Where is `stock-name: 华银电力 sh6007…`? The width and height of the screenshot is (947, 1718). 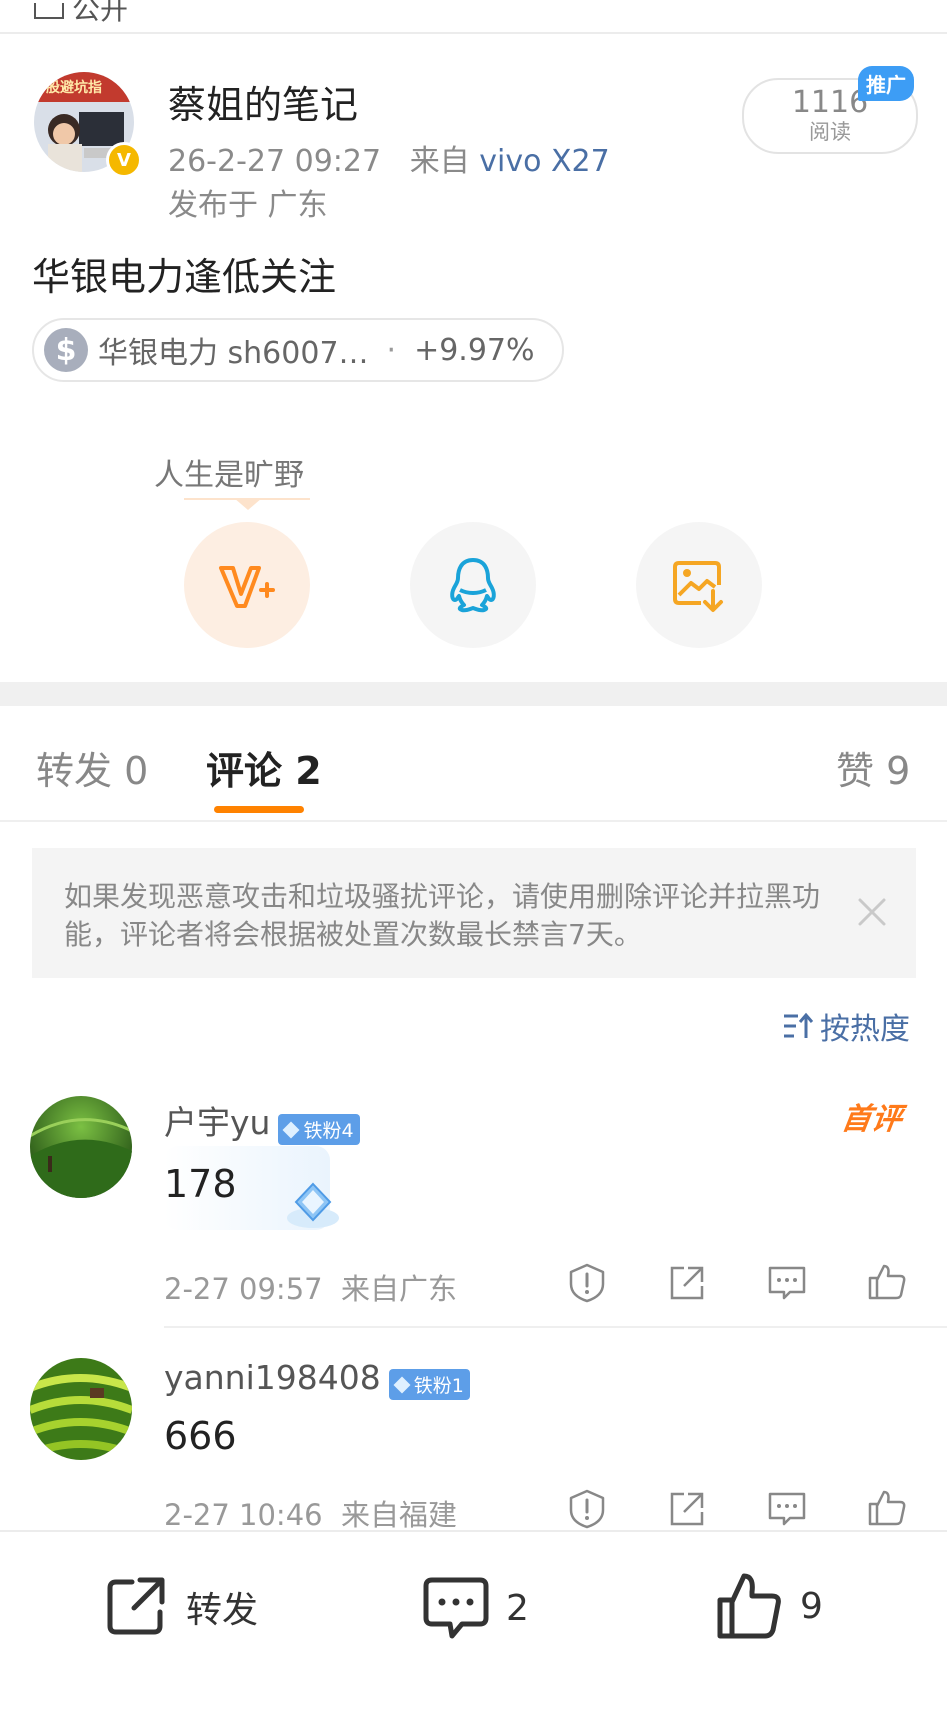 stock-name: 华银电力 sh6007… is located at coordinates (233, 353).